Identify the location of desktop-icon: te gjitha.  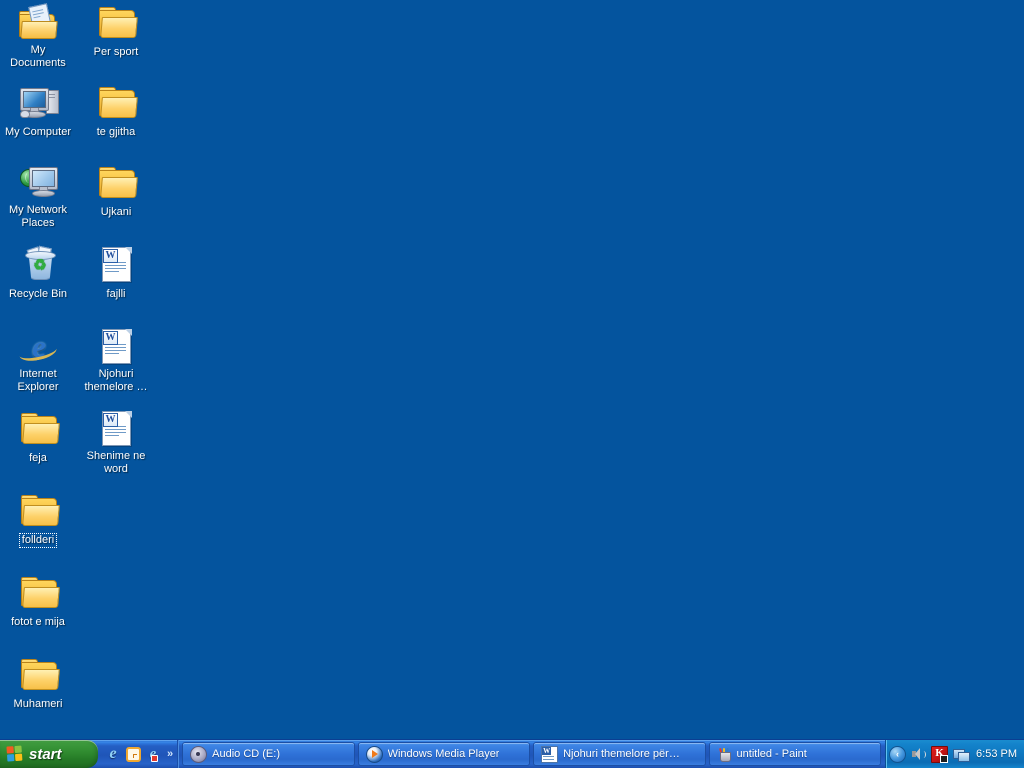
(116, 112).